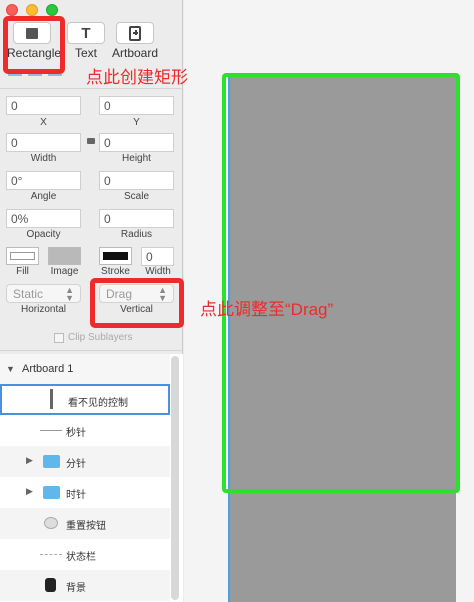  I want to click on lock-ratio-icon, so click(91, 141).